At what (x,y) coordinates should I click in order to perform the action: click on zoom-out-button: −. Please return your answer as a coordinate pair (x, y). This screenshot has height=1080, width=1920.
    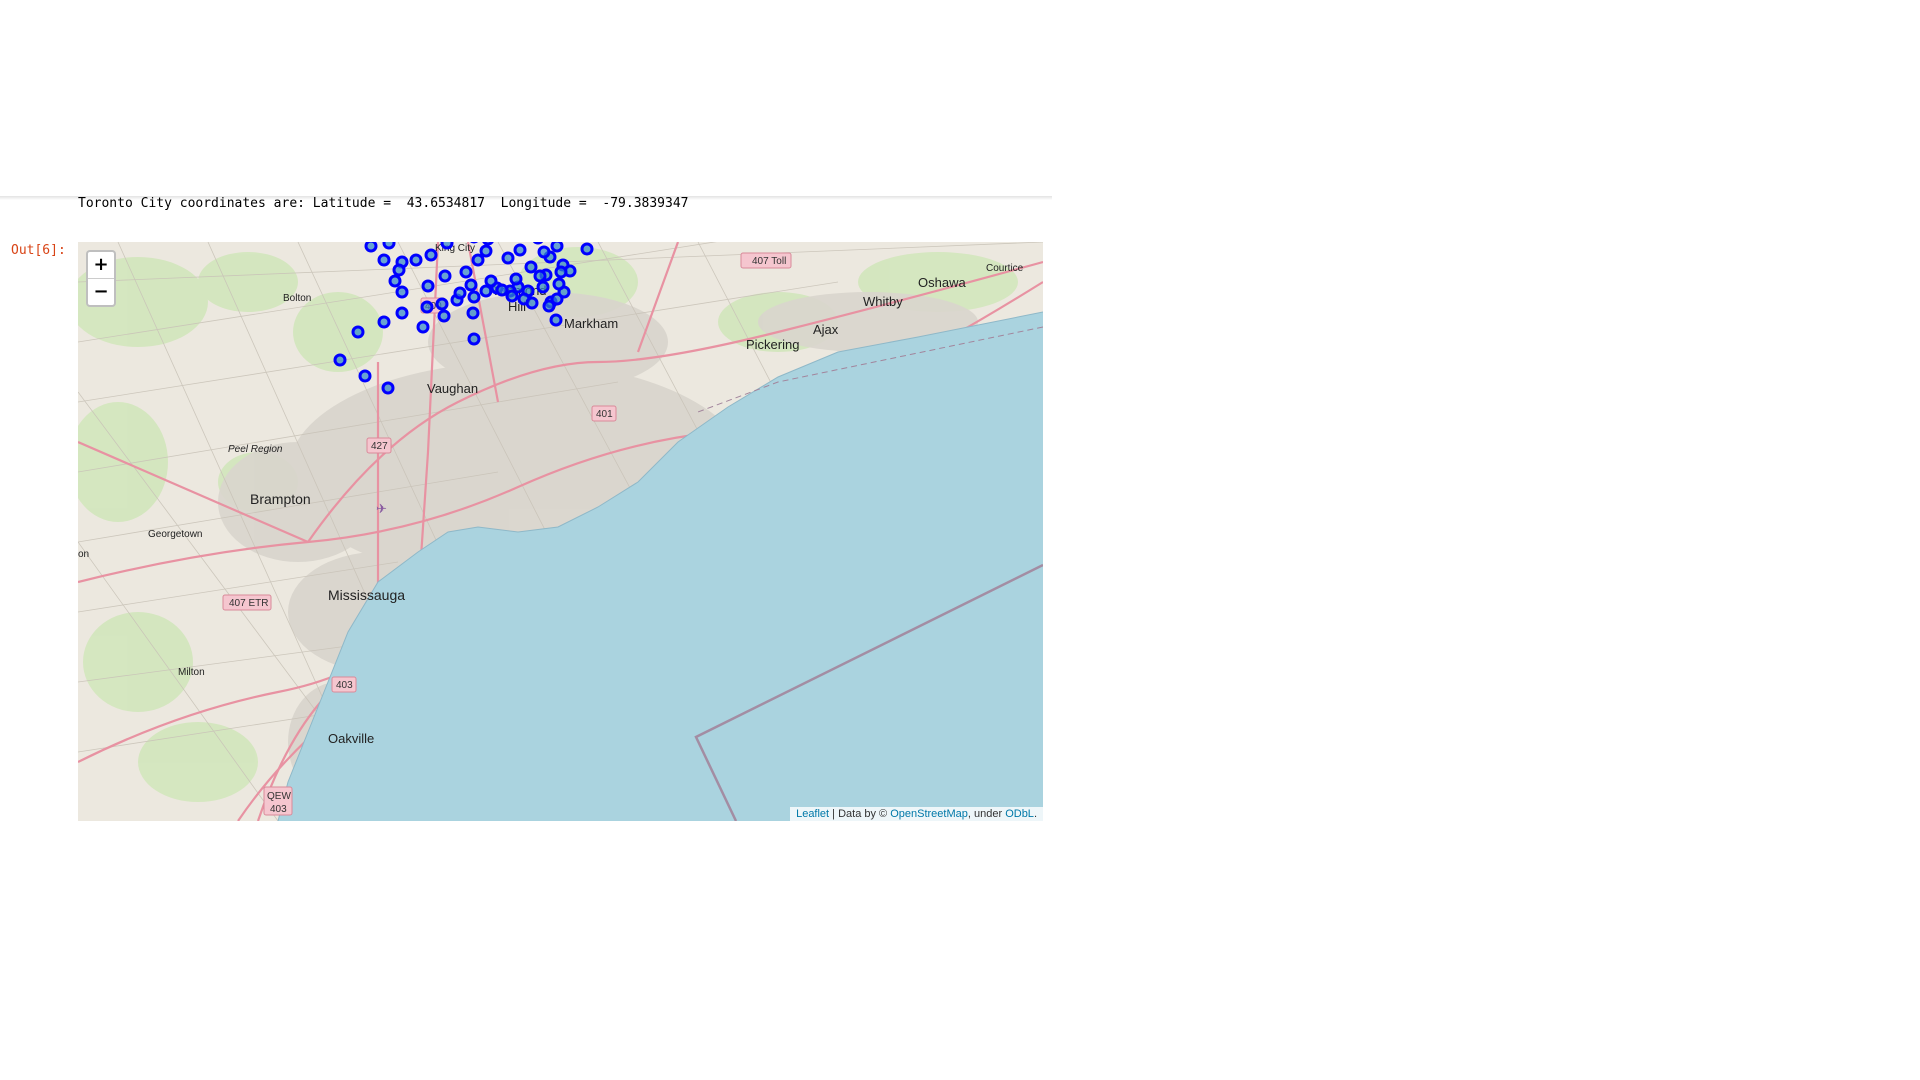
    Looking at the image, I should click on (101, 292).